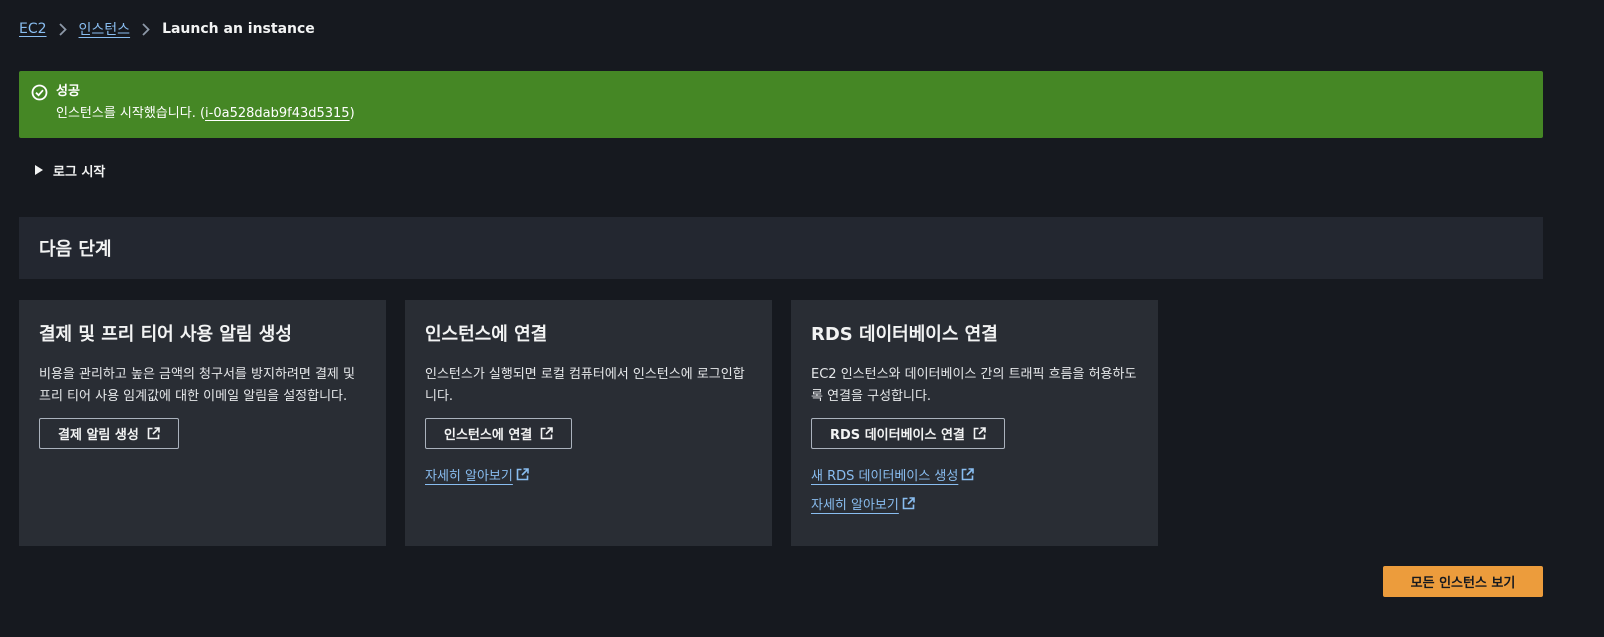 This screenshot has width=1604, height=637. I want to click on create-rds-database-link: 새 RDS 데이터베이스 생성, so click(893, 474).